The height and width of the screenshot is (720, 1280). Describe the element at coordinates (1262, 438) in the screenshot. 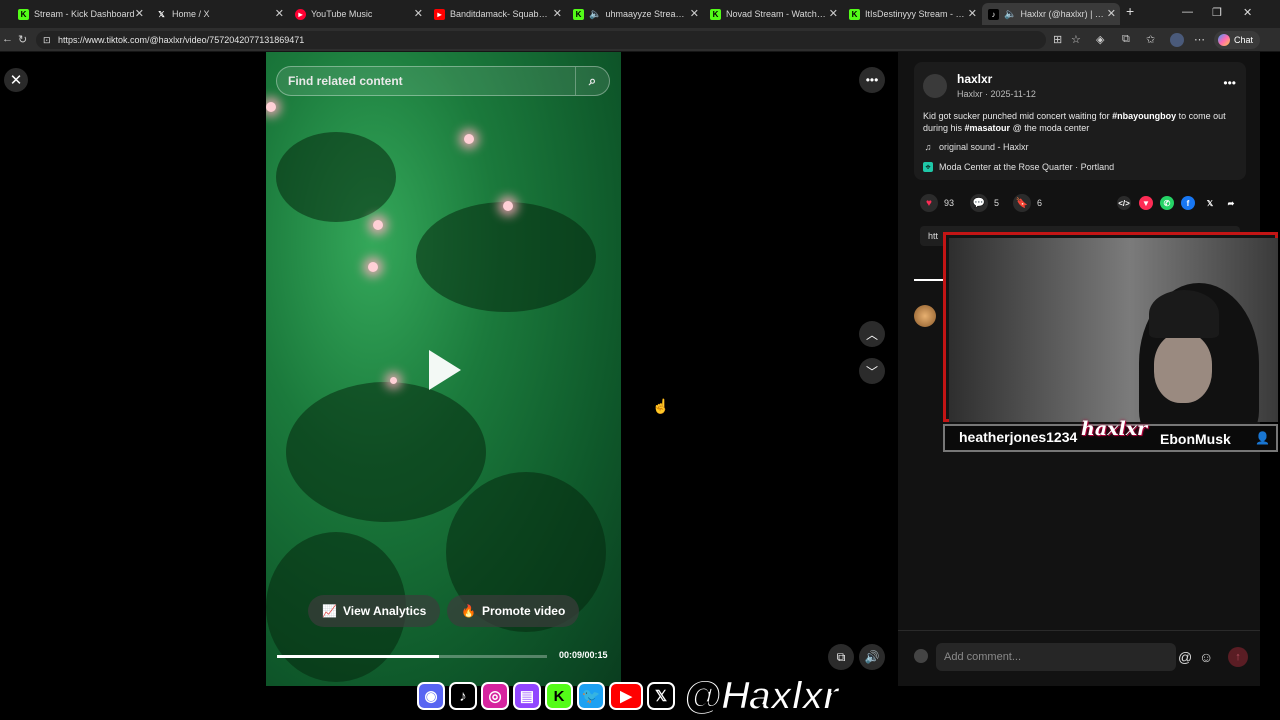

I see `follow-user-icon: 👤` at that location.